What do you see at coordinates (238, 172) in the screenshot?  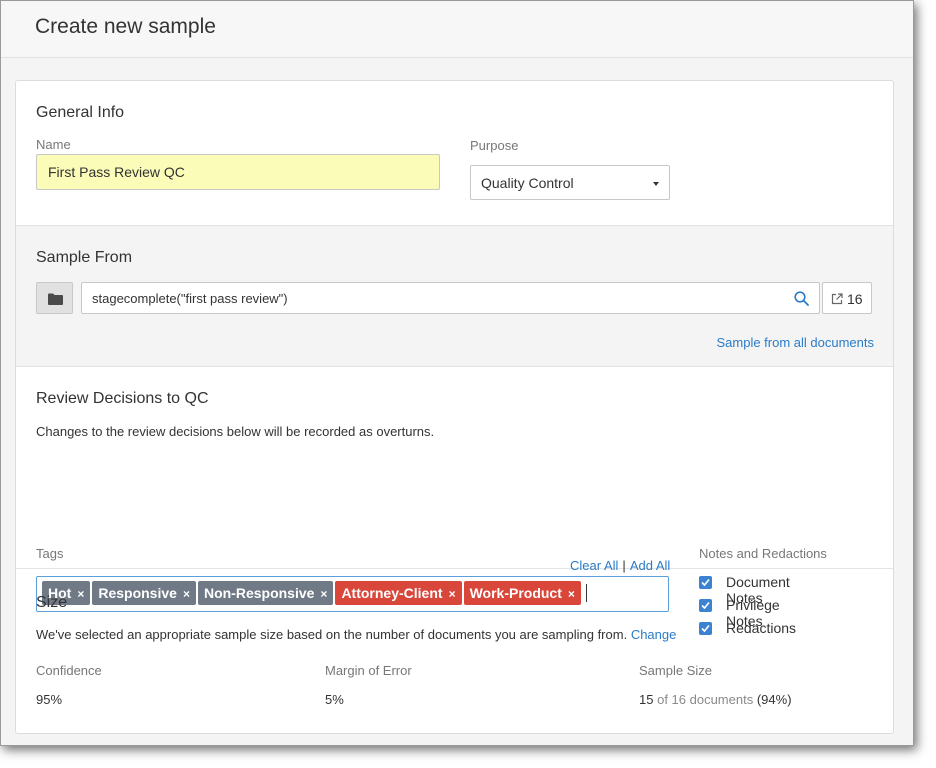 I see `name-field: First Pass Review QC` at bounding box center [238, 172].